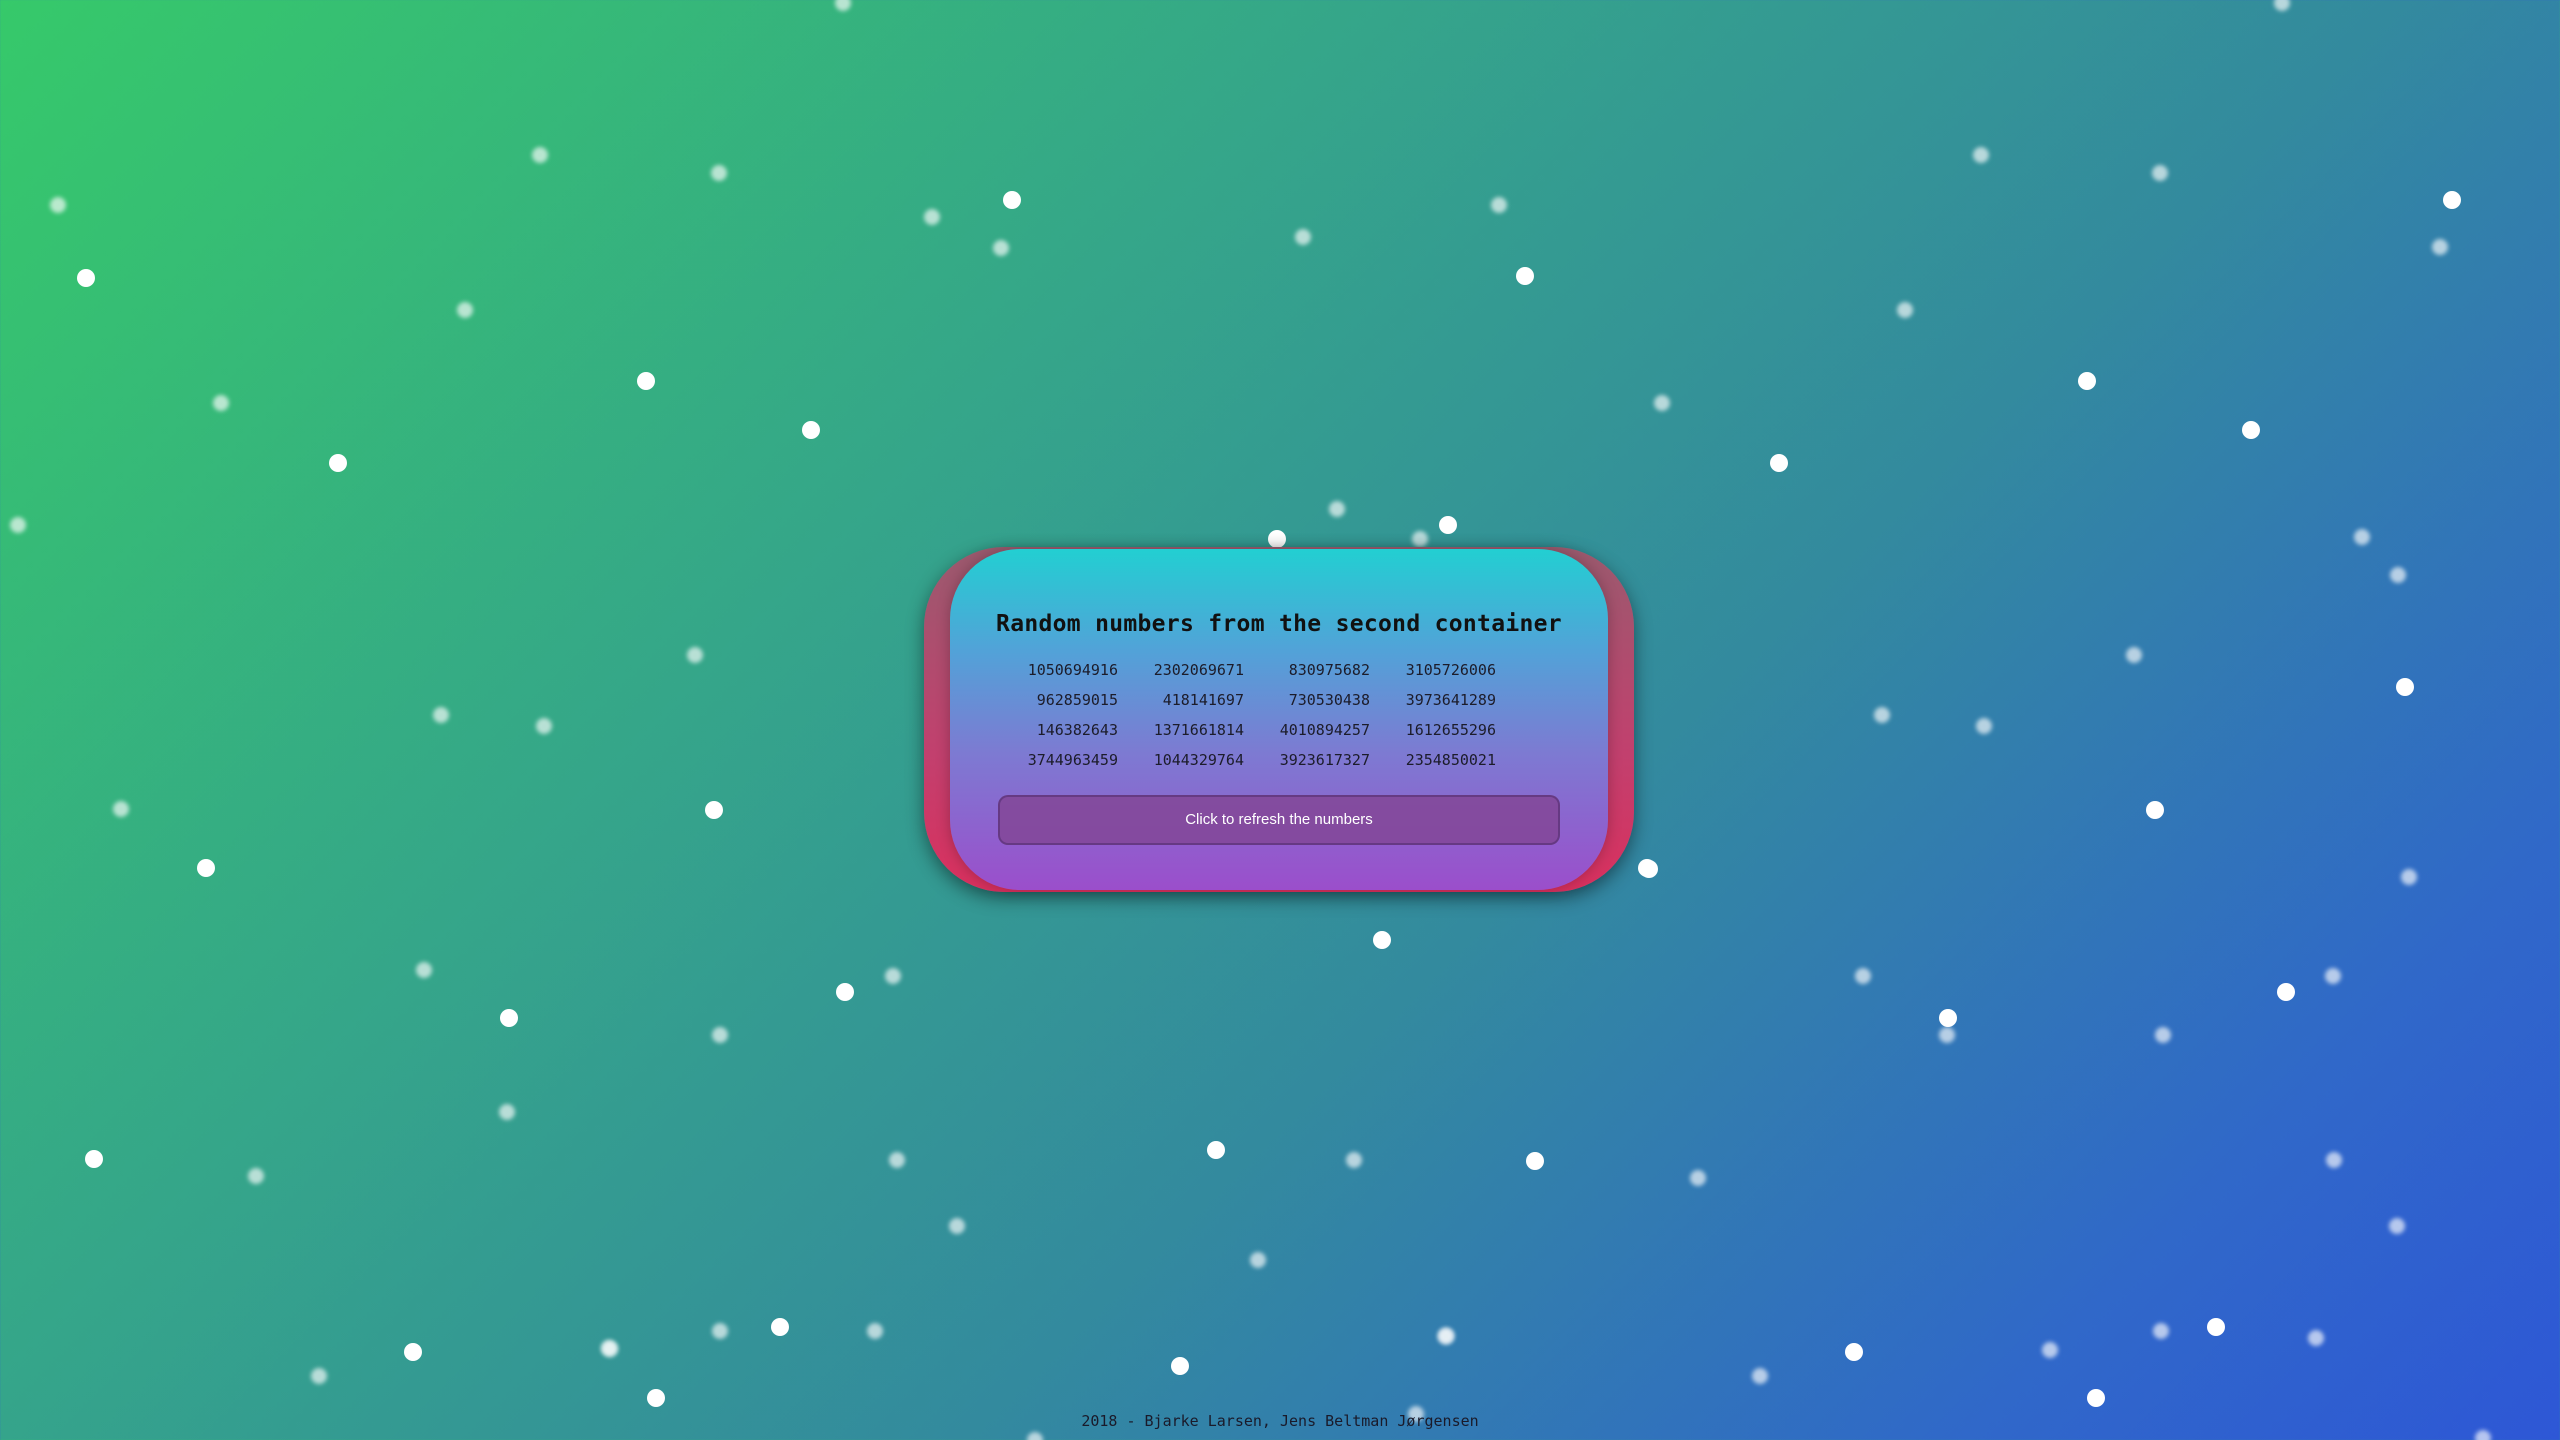  Describe the element at coordinates (1203, 700) in the screenshot. I see `random-number: 418141697` at that location.